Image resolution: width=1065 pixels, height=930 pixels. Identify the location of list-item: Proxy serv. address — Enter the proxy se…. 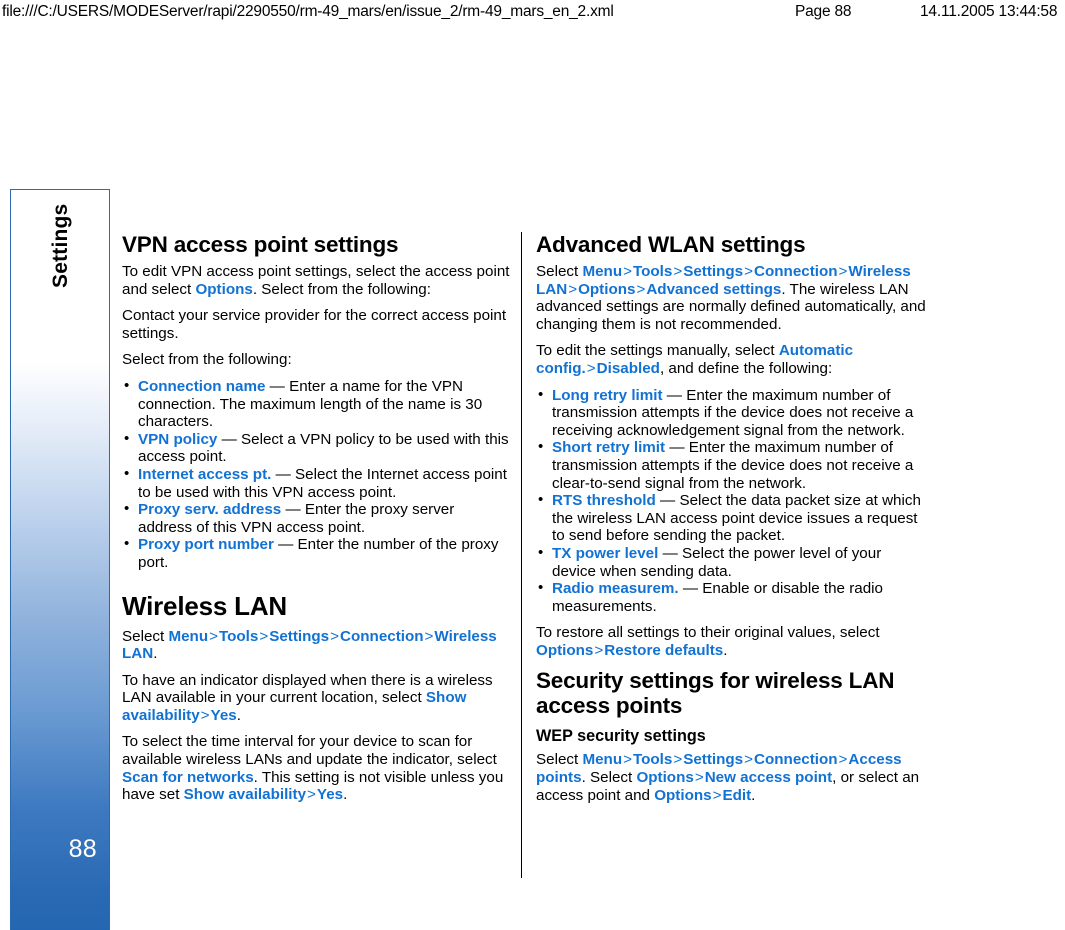
(317, 518).